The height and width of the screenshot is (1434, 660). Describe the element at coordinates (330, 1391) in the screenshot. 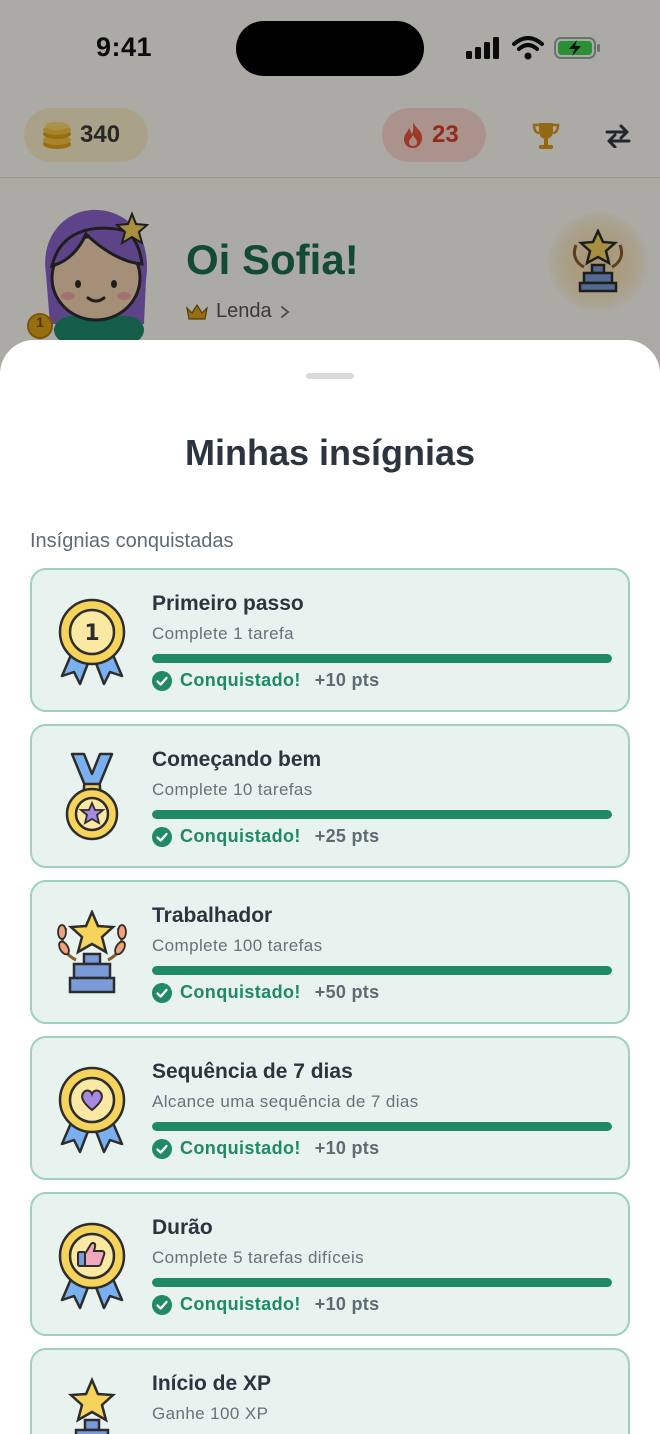

I see `badge-card: Início de XP Ganhe 100 XP` at that location.